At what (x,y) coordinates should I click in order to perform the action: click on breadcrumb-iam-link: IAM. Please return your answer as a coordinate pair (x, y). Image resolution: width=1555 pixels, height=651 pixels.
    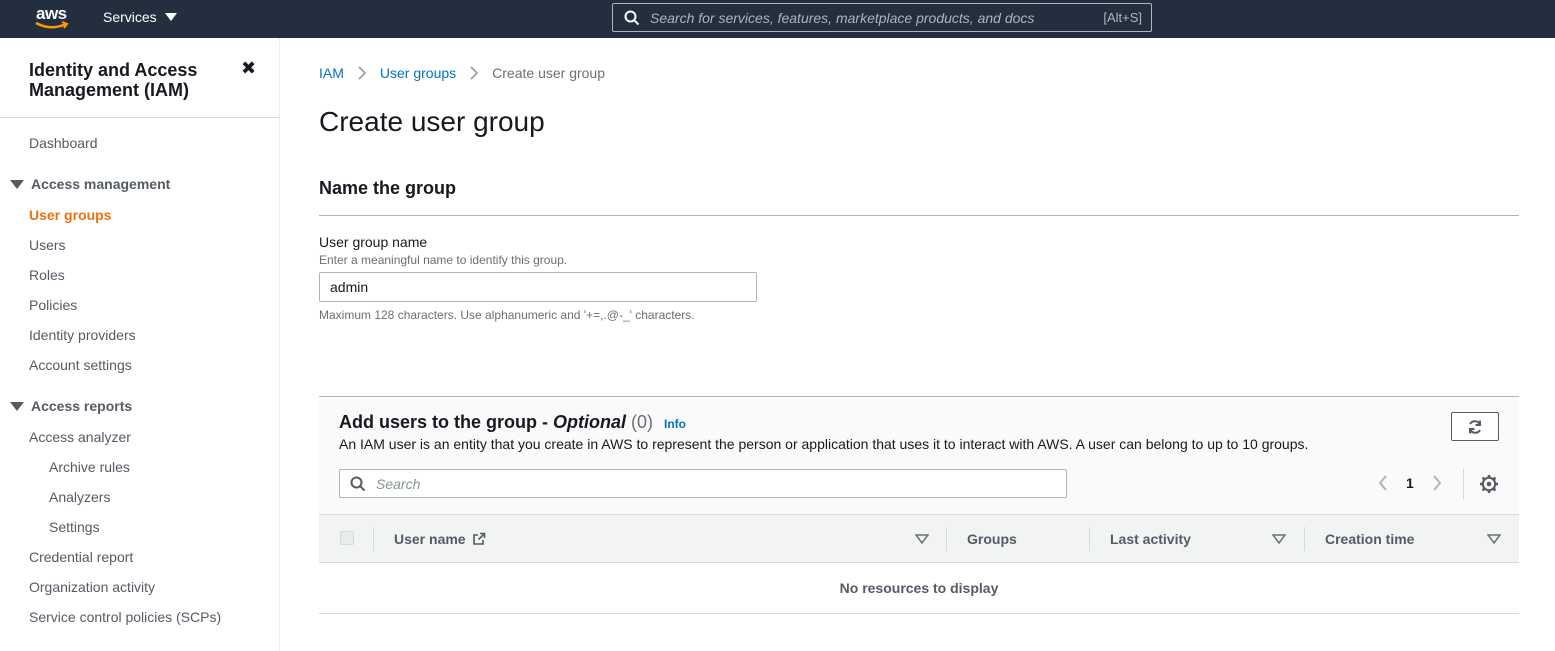
    Looking at the image, I should click on (331, 73).